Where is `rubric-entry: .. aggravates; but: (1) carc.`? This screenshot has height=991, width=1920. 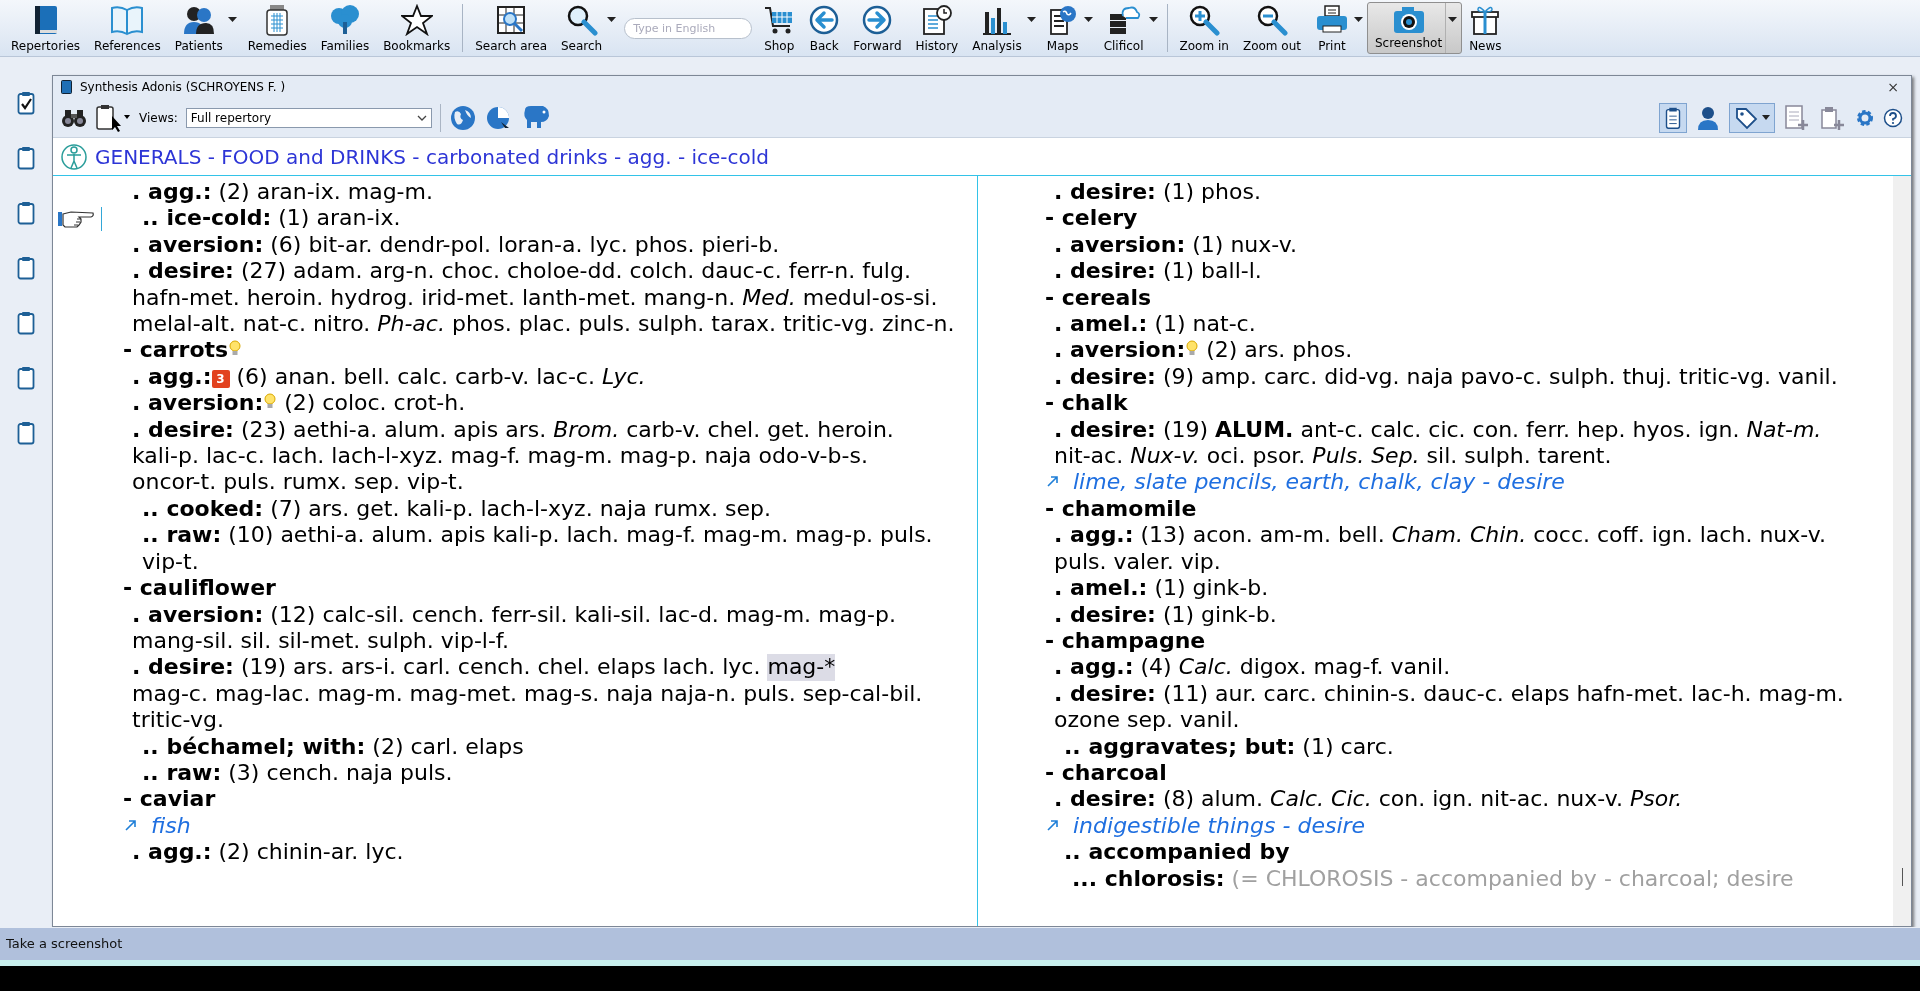 rubric-entry: .. aggravates; but: (1) carc. is located at coordinates (1435, 746).